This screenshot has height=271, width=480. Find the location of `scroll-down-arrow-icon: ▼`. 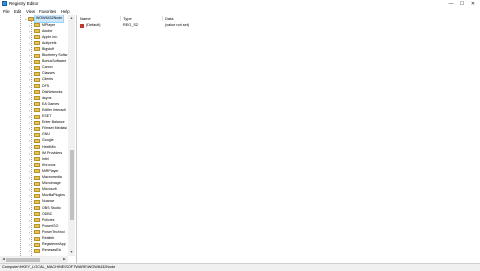

scroll-down-arrow-icon: ▼ is located at coordinates (71, 252).